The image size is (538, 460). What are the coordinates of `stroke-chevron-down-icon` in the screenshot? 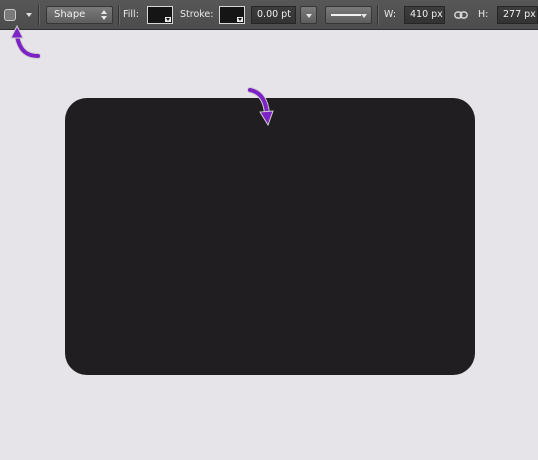 It's located at (240, 19).